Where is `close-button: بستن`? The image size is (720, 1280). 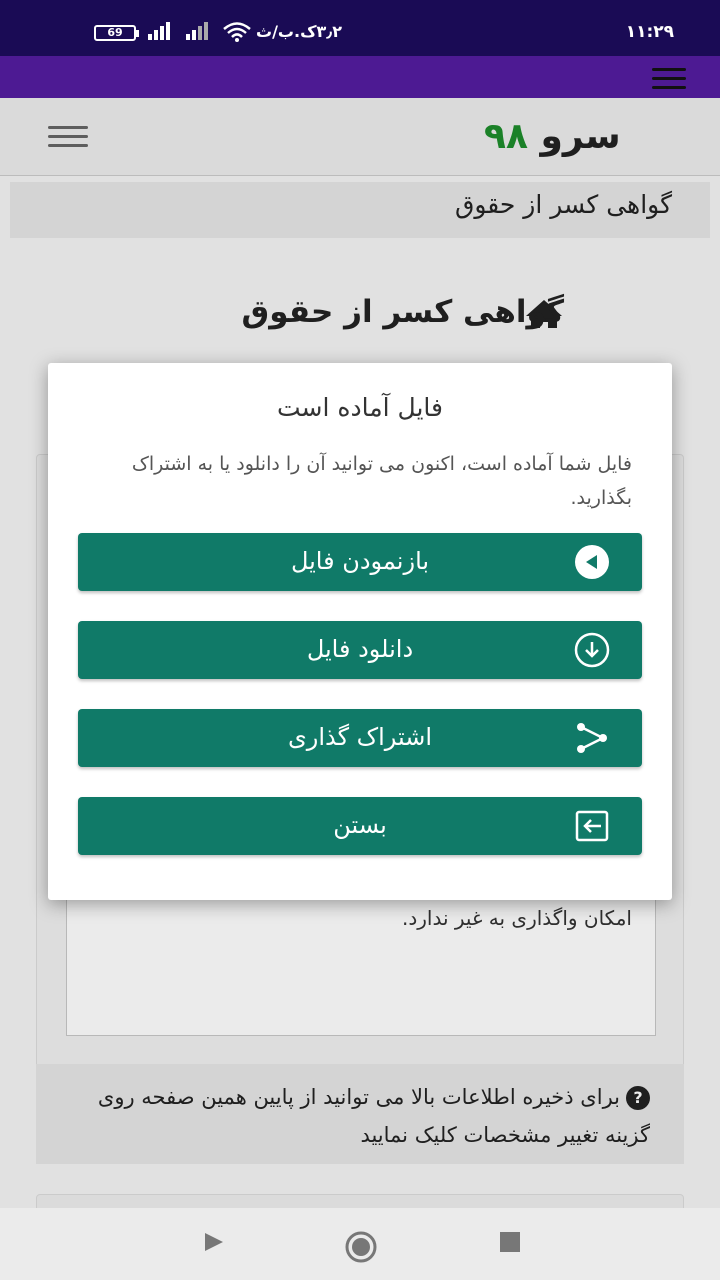
close-button: بستن is located at coordinates (360, 826).